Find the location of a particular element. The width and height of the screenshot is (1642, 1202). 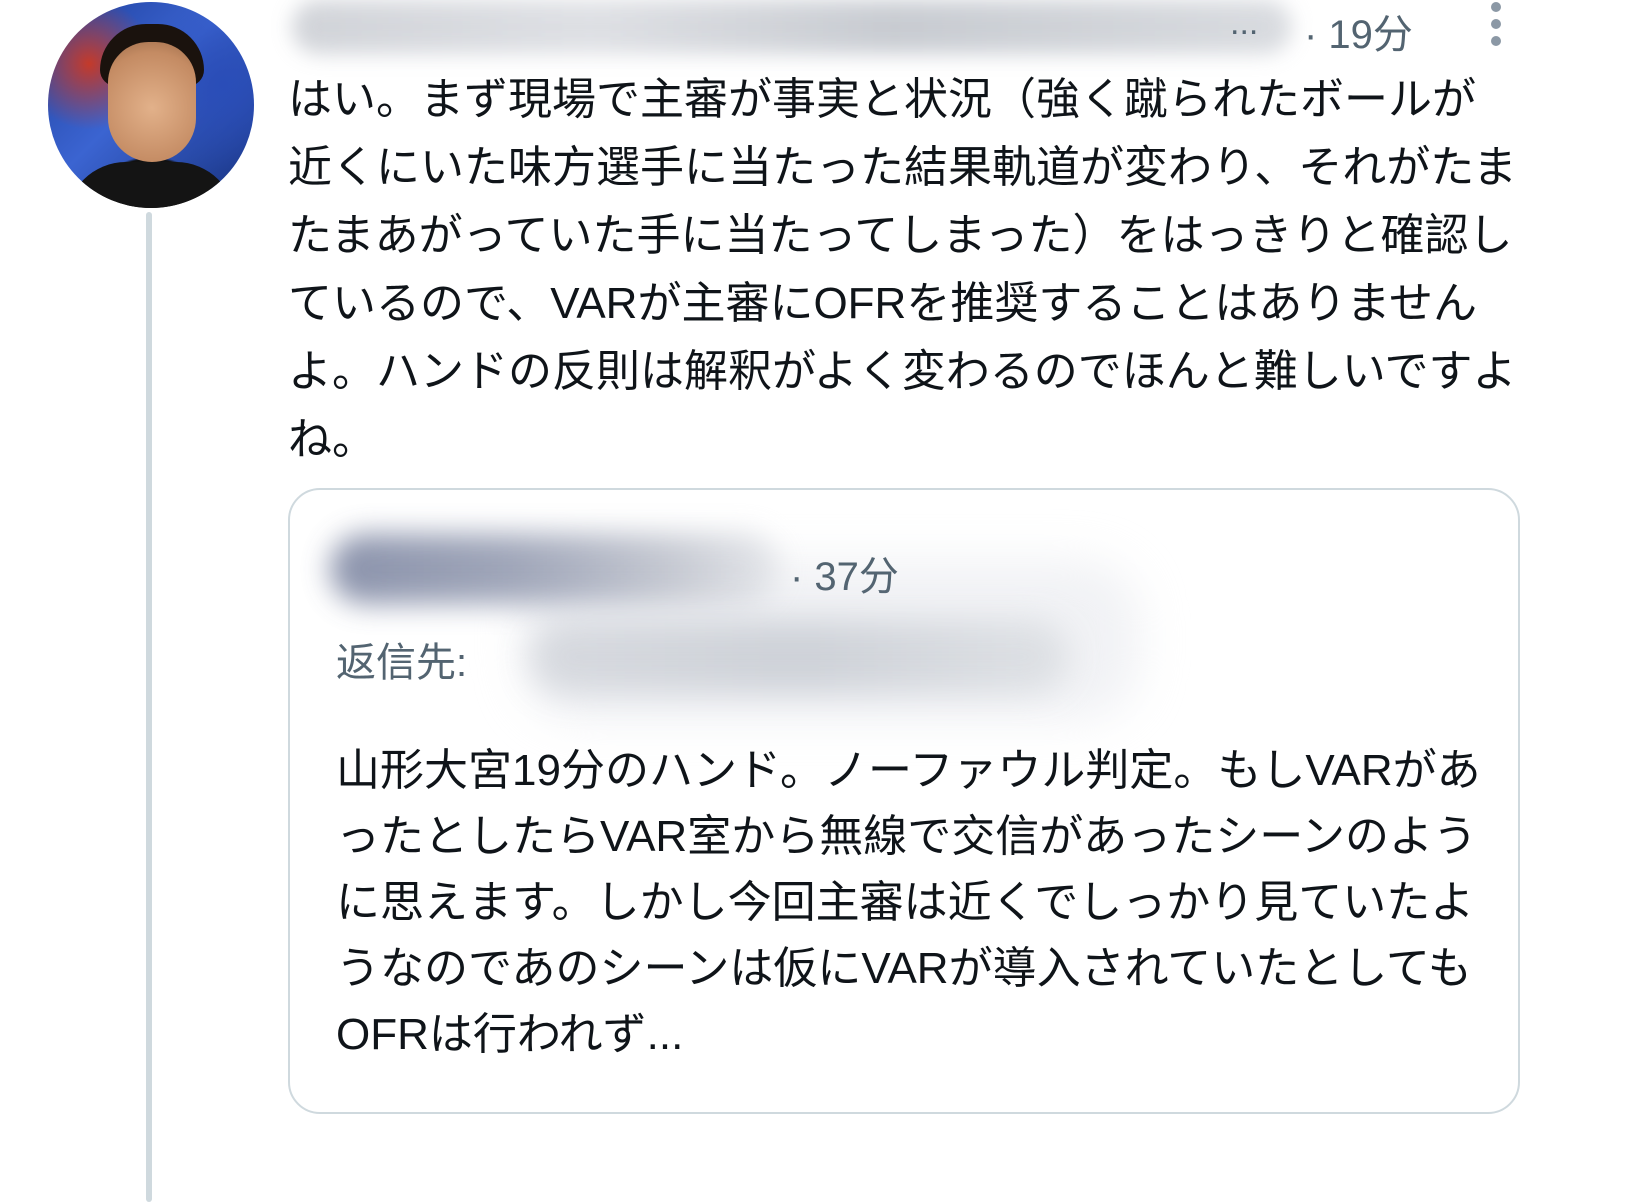

avatar is located at coordinates (151, 105).